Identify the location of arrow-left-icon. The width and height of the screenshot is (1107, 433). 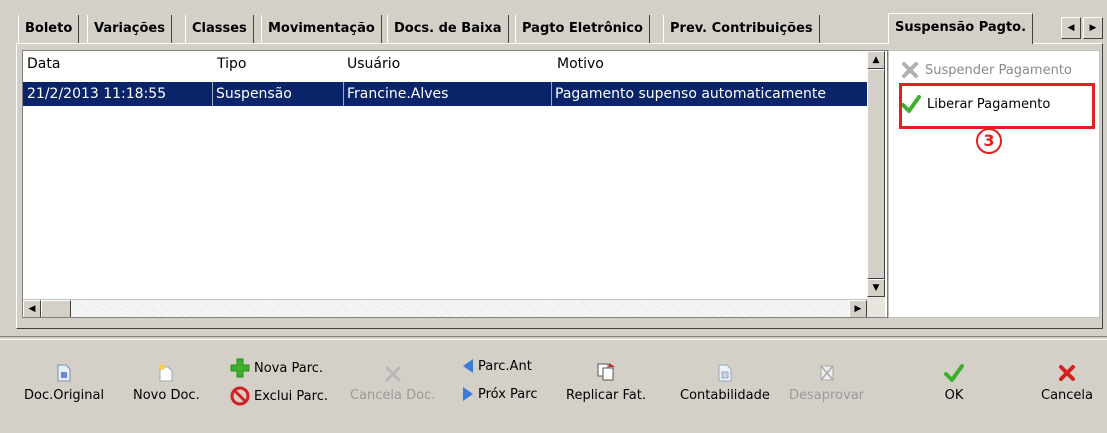
(468, 366).